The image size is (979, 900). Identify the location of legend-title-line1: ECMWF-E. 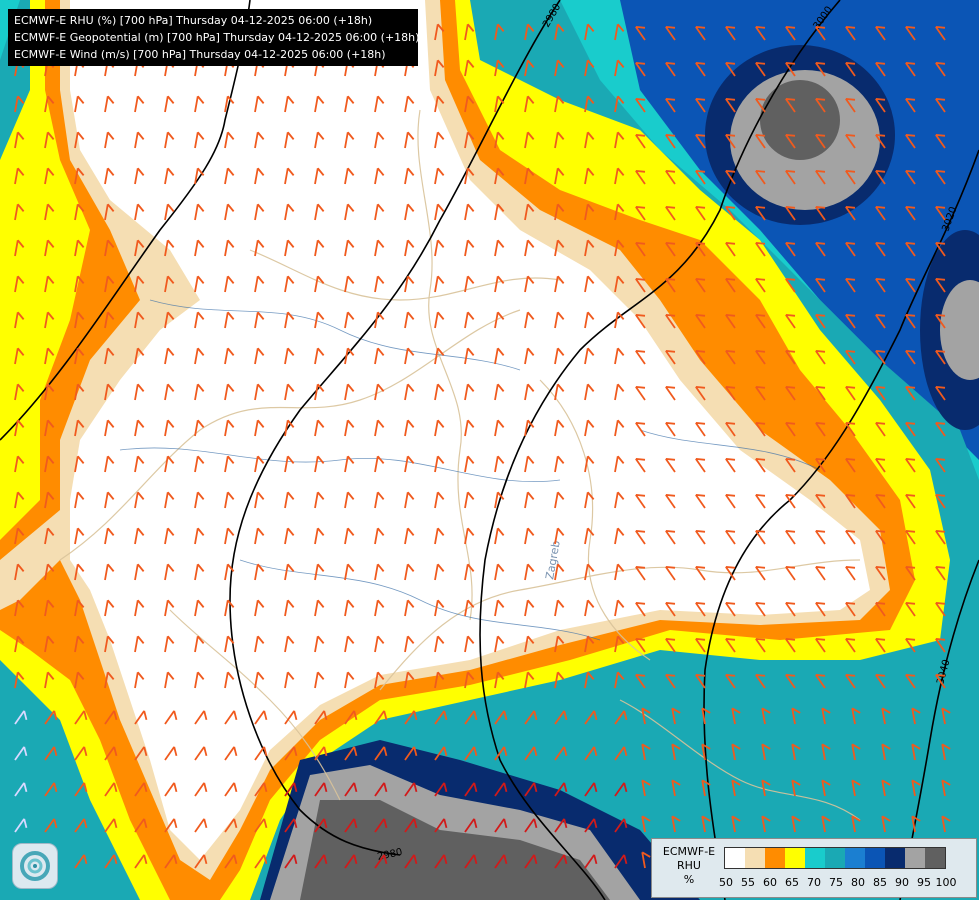
(689, 851).